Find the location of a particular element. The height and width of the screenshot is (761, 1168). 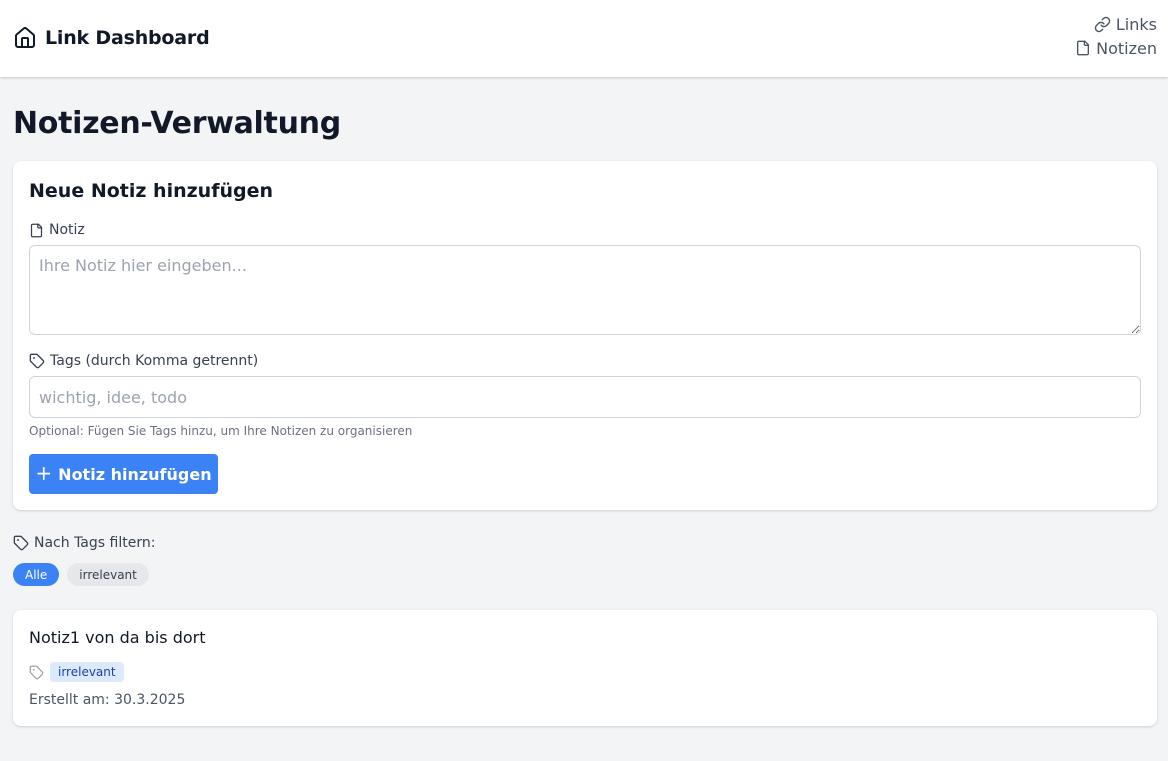

home-icon is located at coordinates (25, 38).